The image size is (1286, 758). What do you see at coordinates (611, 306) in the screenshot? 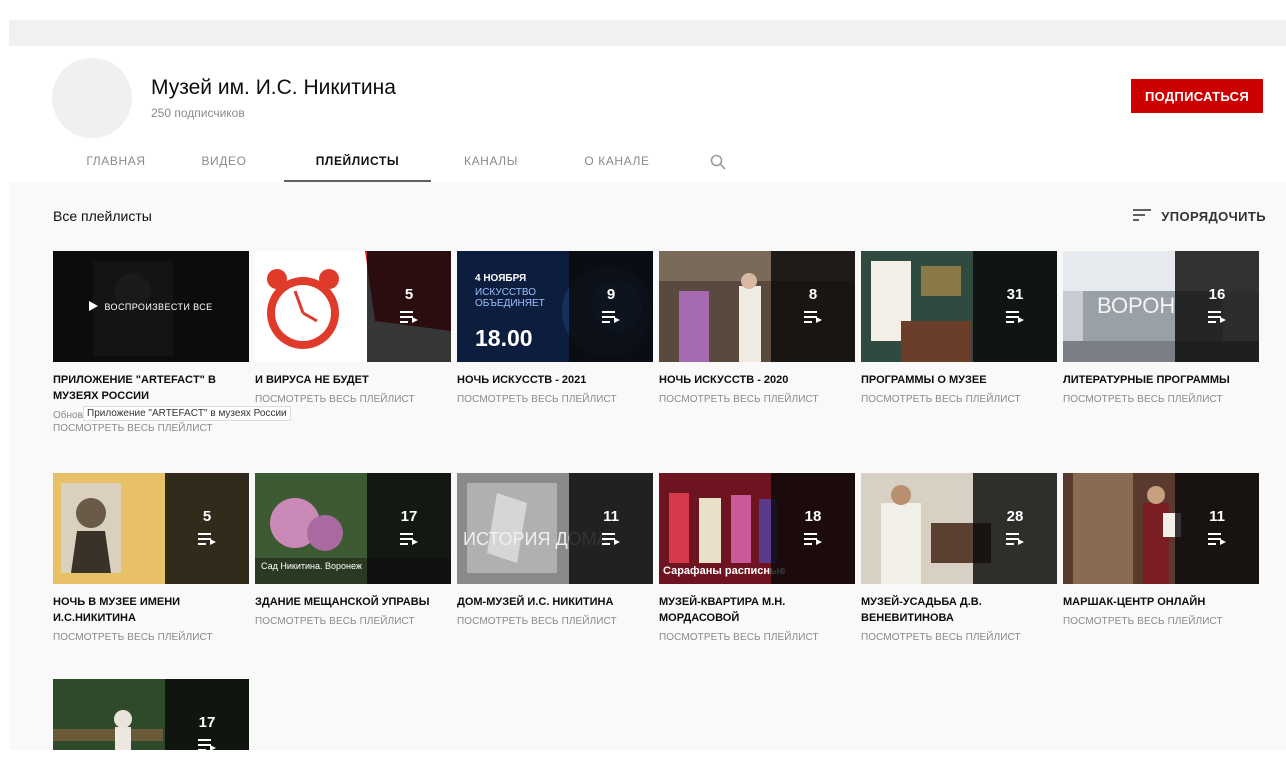
I see `playlist-count-overlay: 9` at bounding box center [611, 306].